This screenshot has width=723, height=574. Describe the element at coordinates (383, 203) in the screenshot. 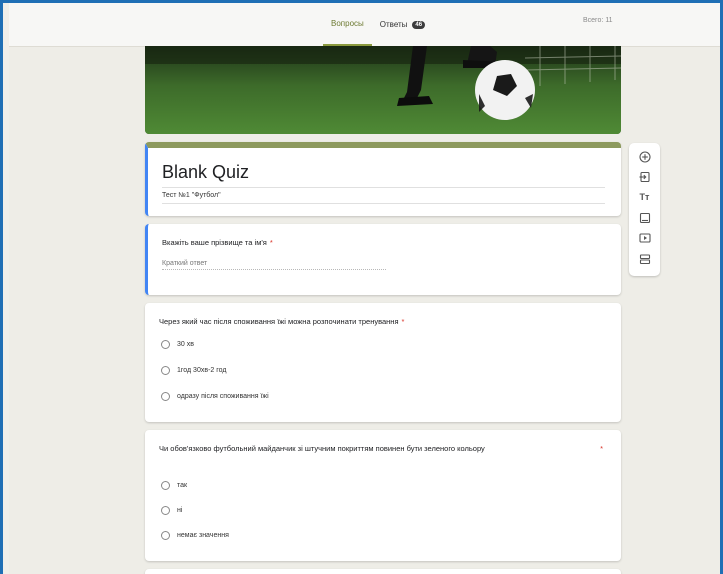

I see `description-divider` at that location.